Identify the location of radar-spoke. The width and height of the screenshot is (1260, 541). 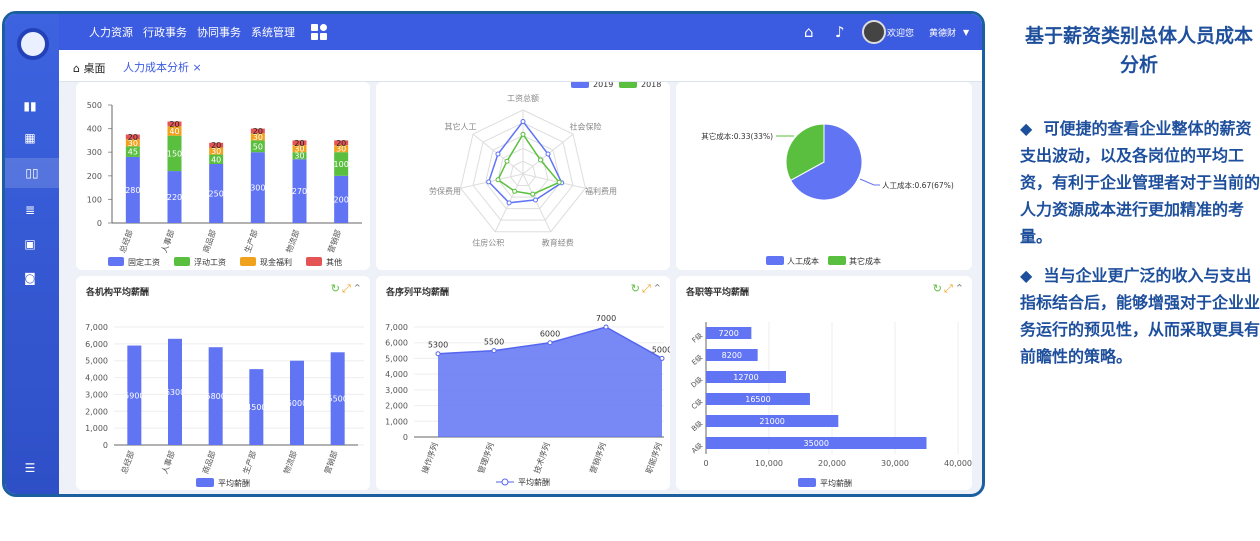
(537, 202).